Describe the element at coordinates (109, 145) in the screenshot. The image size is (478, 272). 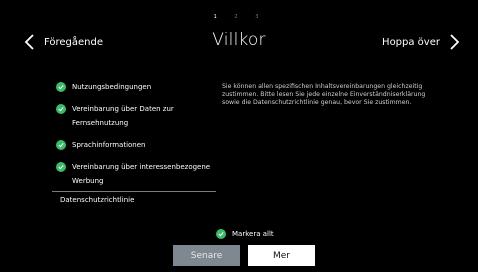
I see `agreement-label: Sprachinformationen` at that location.